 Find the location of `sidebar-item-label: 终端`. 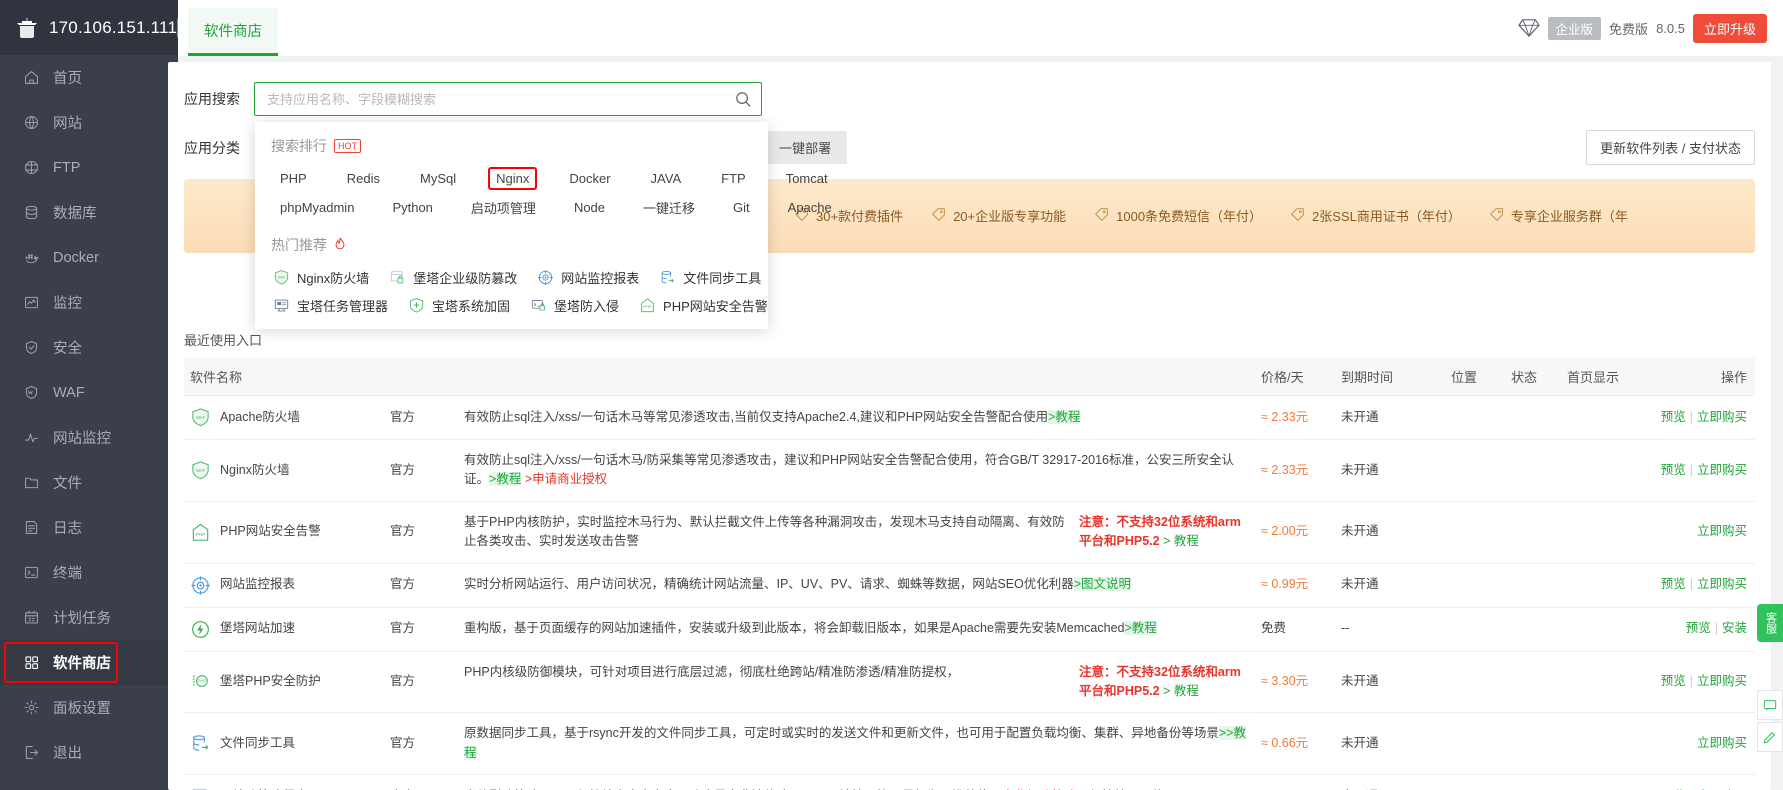

sidebar-item-label: 终端 is located at coordinates (67, 574).